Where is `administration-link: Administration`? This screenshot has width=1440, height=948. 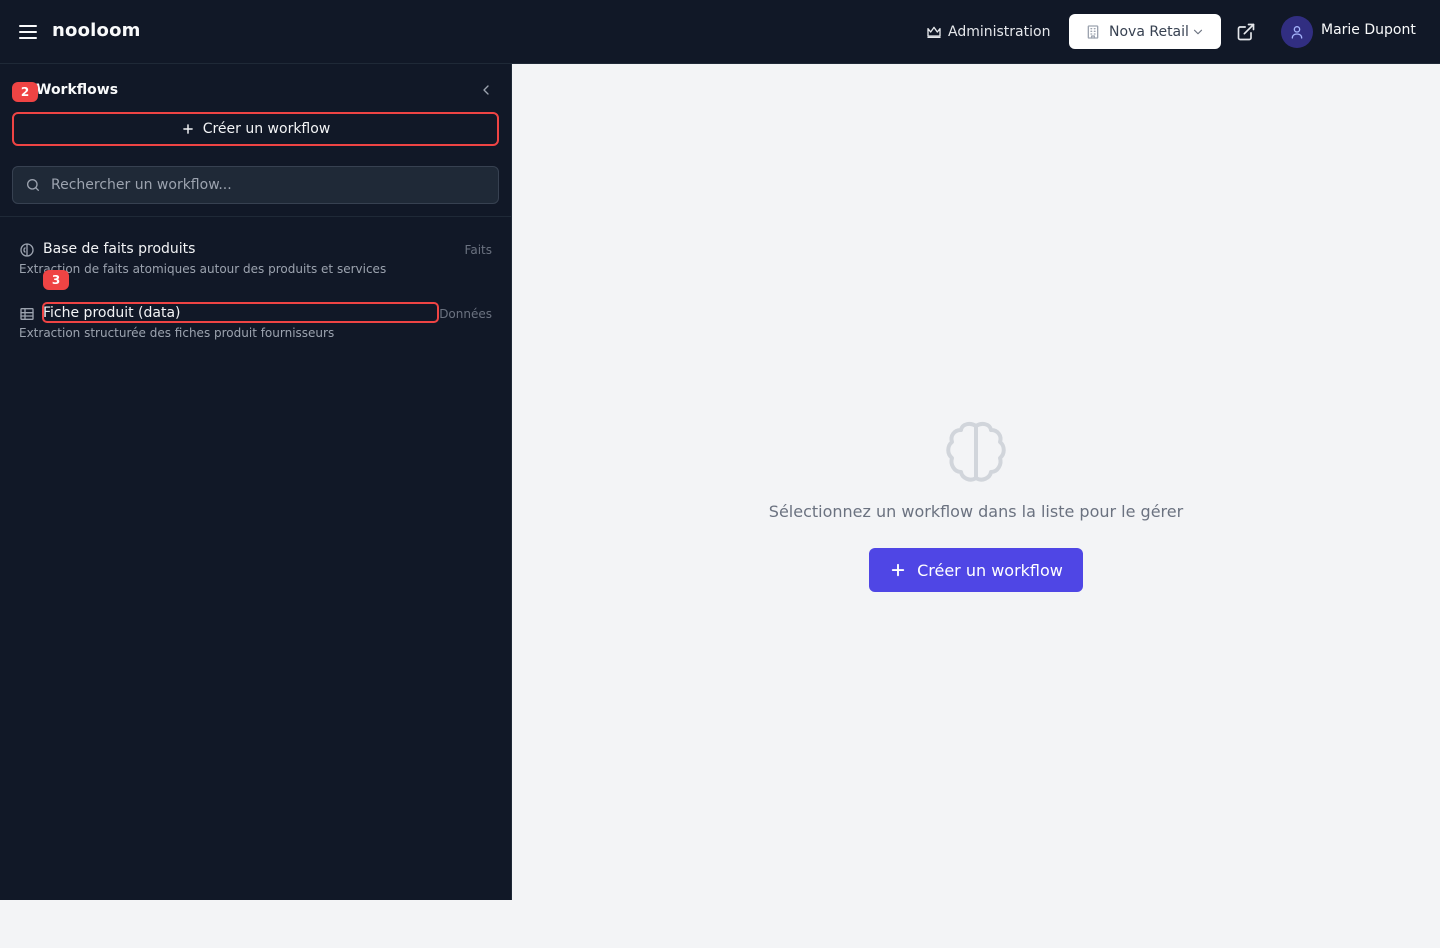 administration-link: Administration is located at coordinates (988, 32).